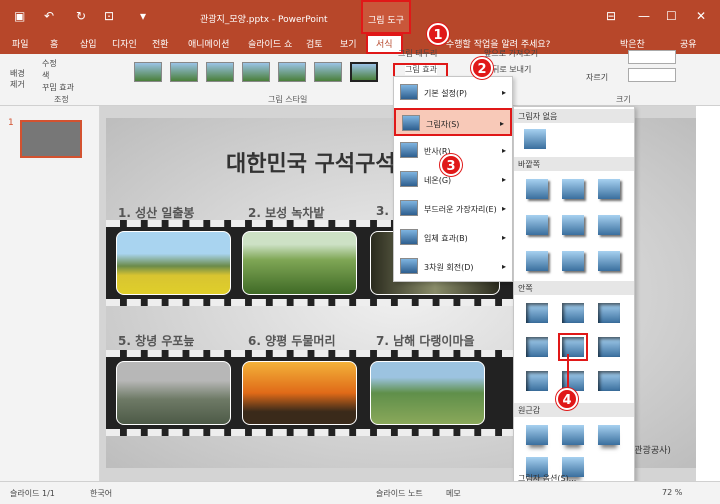  What do you see at coordinates (17, 79) in the screenshot?
I see `remove-background-button: 배경 제거` at bounding box center [17, 79].